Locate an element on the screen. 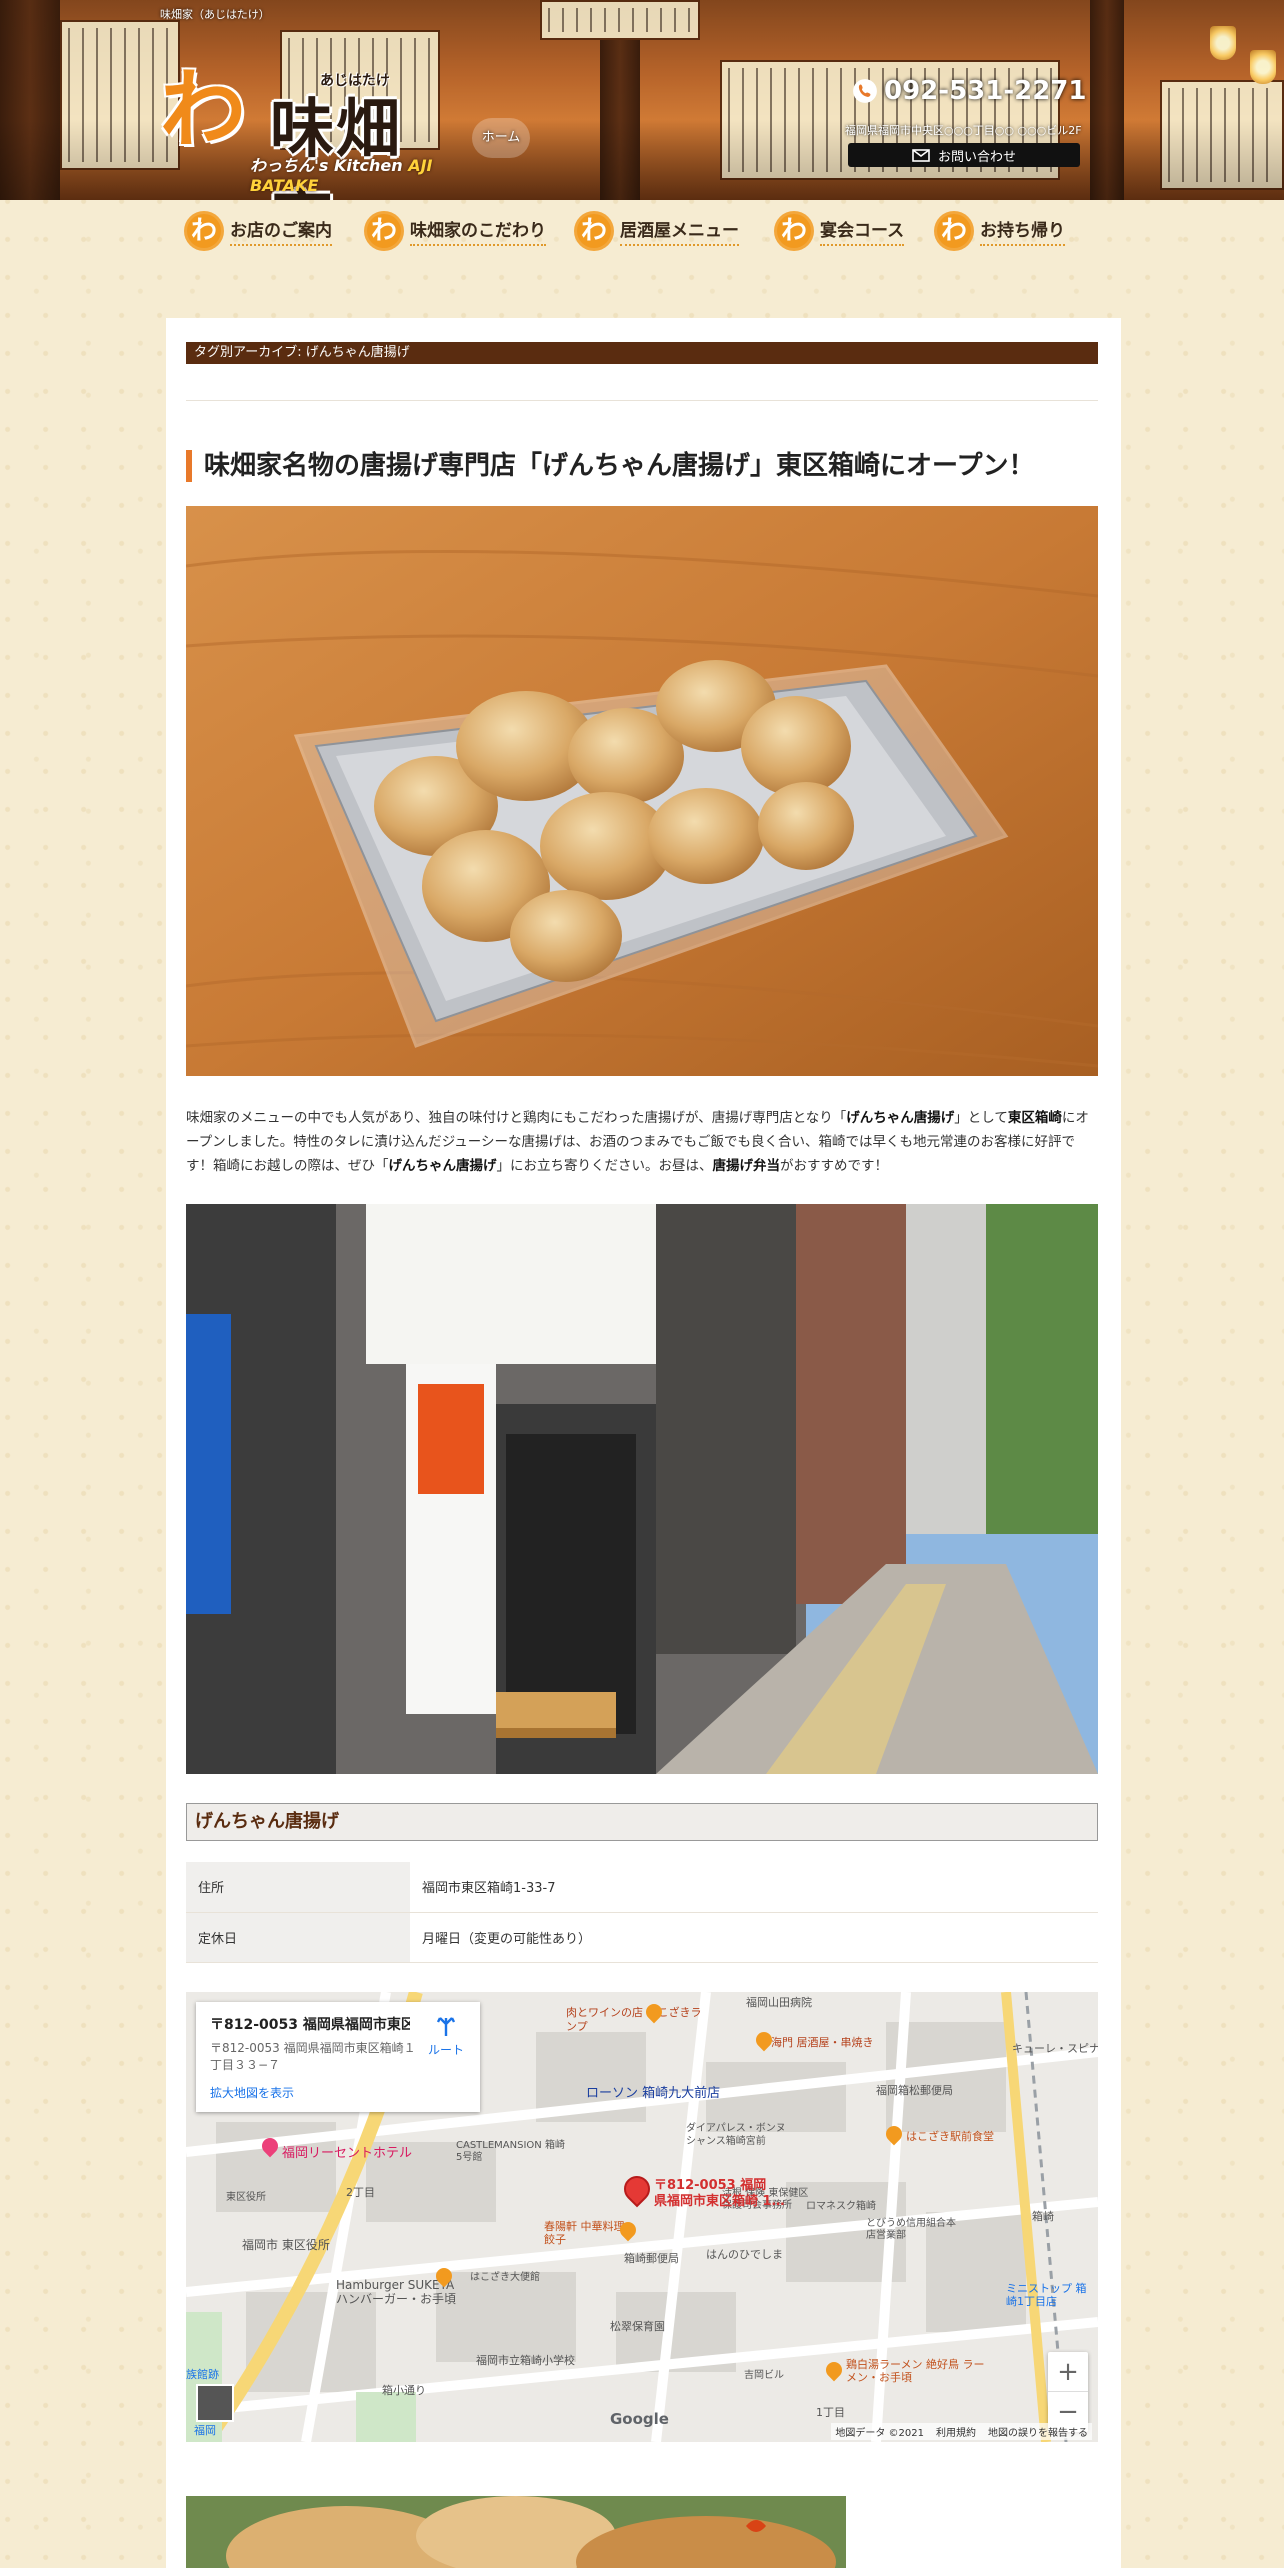 The height and width of the screenshot is (2568, 1284). info-key: 住所 is located at coordinates (298, 1887).